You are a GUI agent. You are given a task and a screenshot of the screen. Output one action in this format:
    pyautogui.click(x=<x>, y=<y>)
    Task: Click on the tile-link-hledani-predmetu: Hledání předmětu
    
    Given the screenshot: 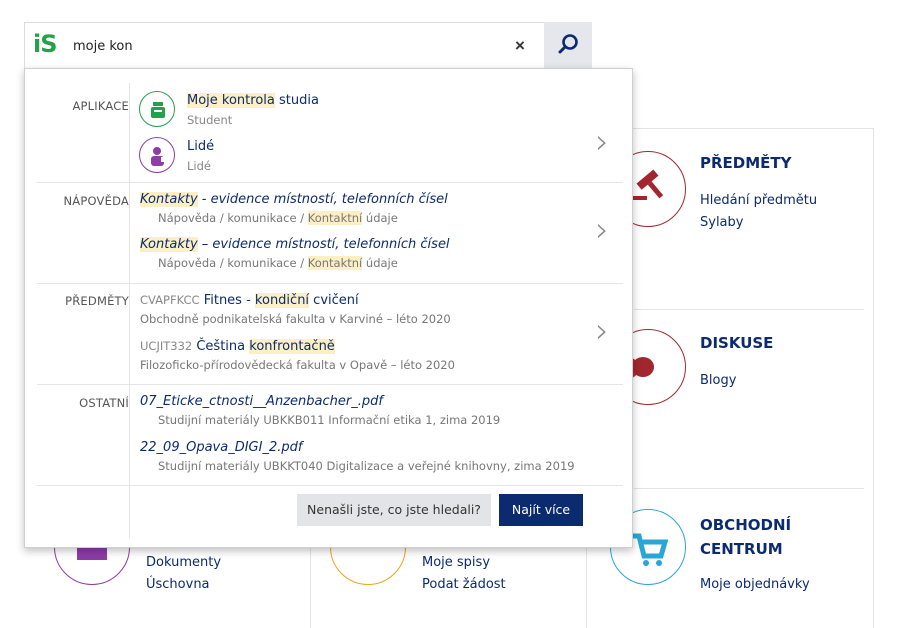 What is the action you would take?
    pyautogui.click(x=758, y=201)
    